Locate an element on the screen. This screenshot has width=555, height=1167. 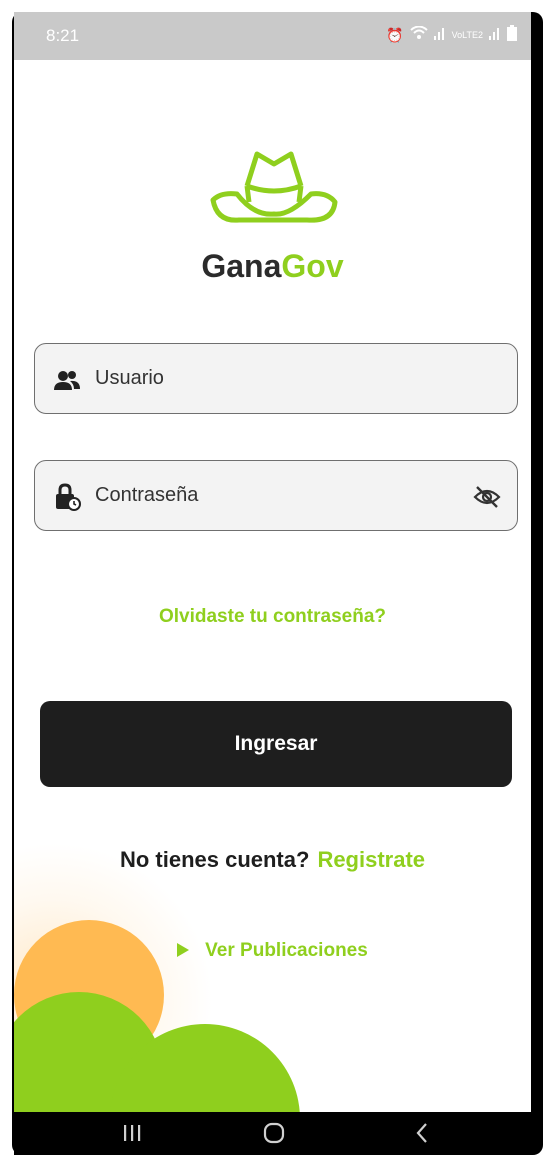
register-link: Registrate is located at coordinates (371, 859).